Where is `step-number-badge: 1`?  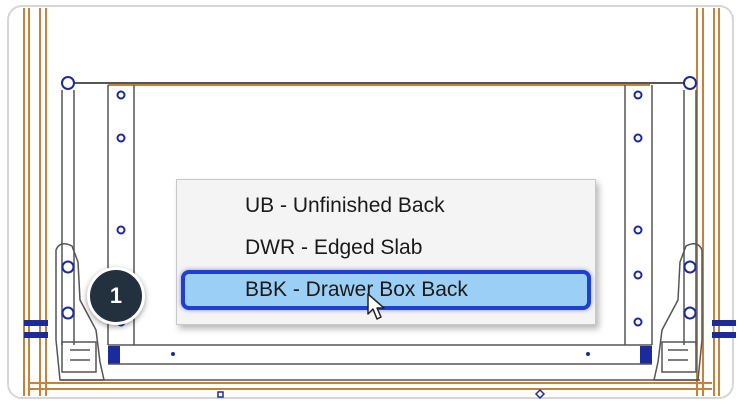
step-number-badge: 1 is located at coordinates (116, 296).